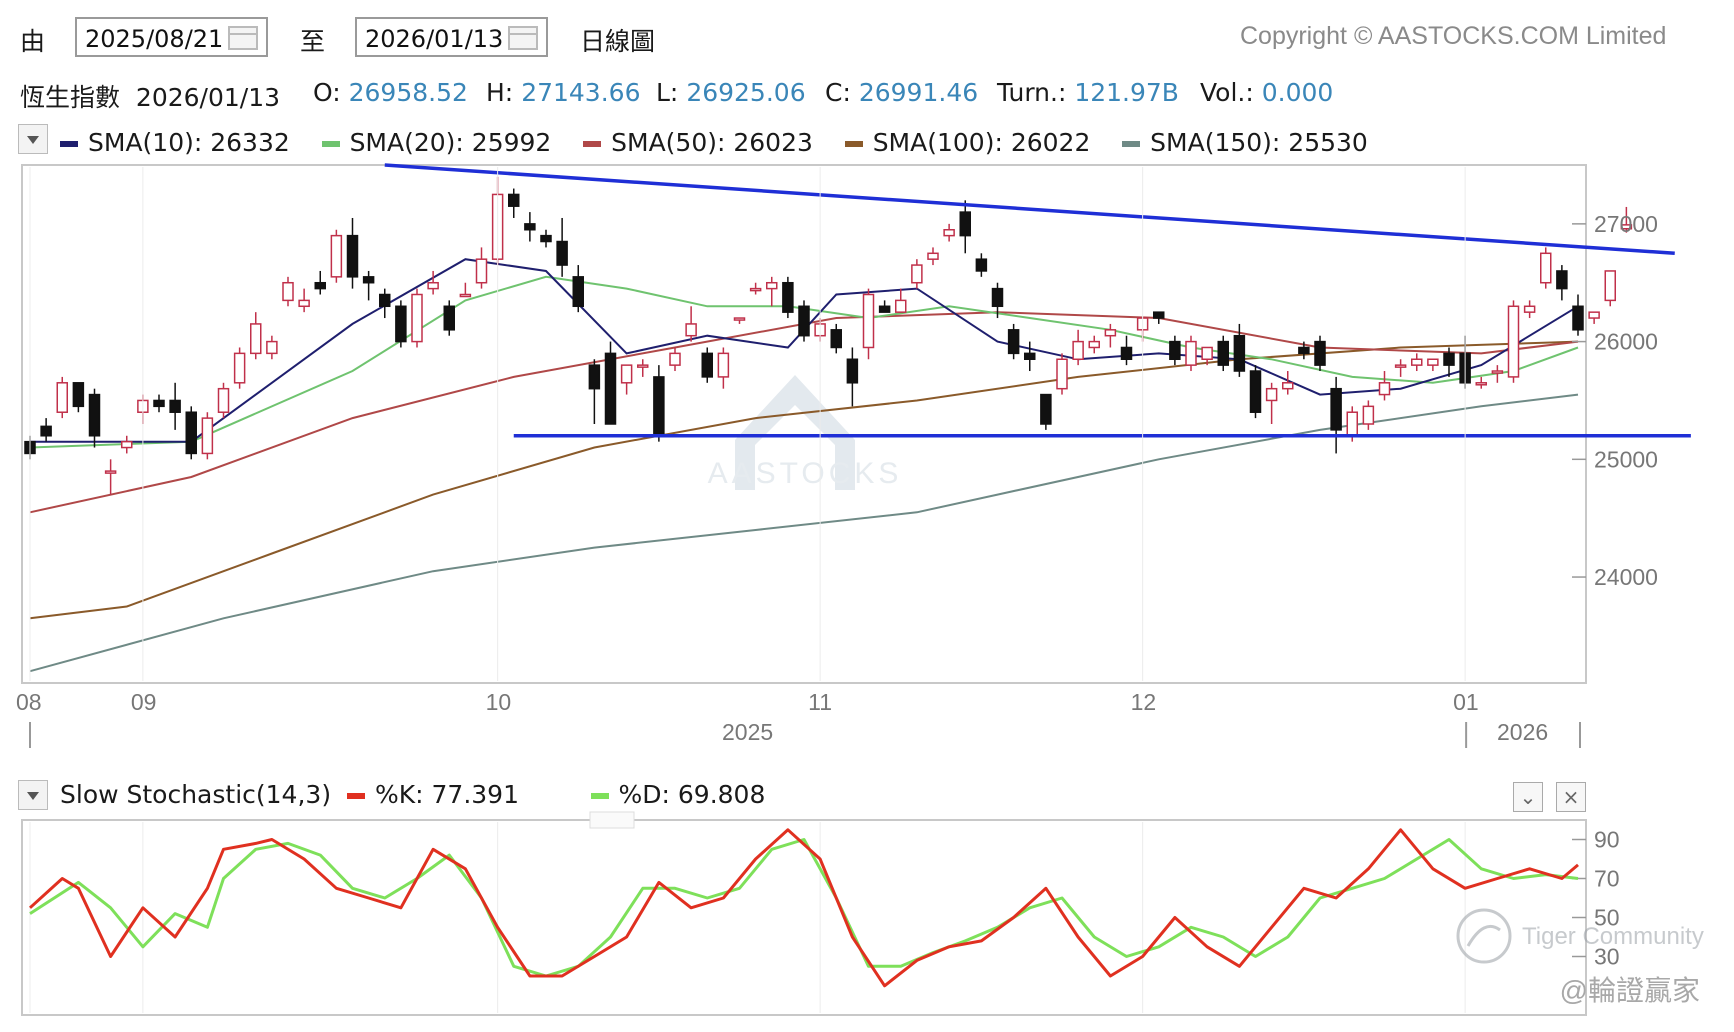 This screenshot has width=1734, height=1032. Describe the element at coordinates (1144, 702) in the screenshot. I see `x-tick-label: 12` at that location.